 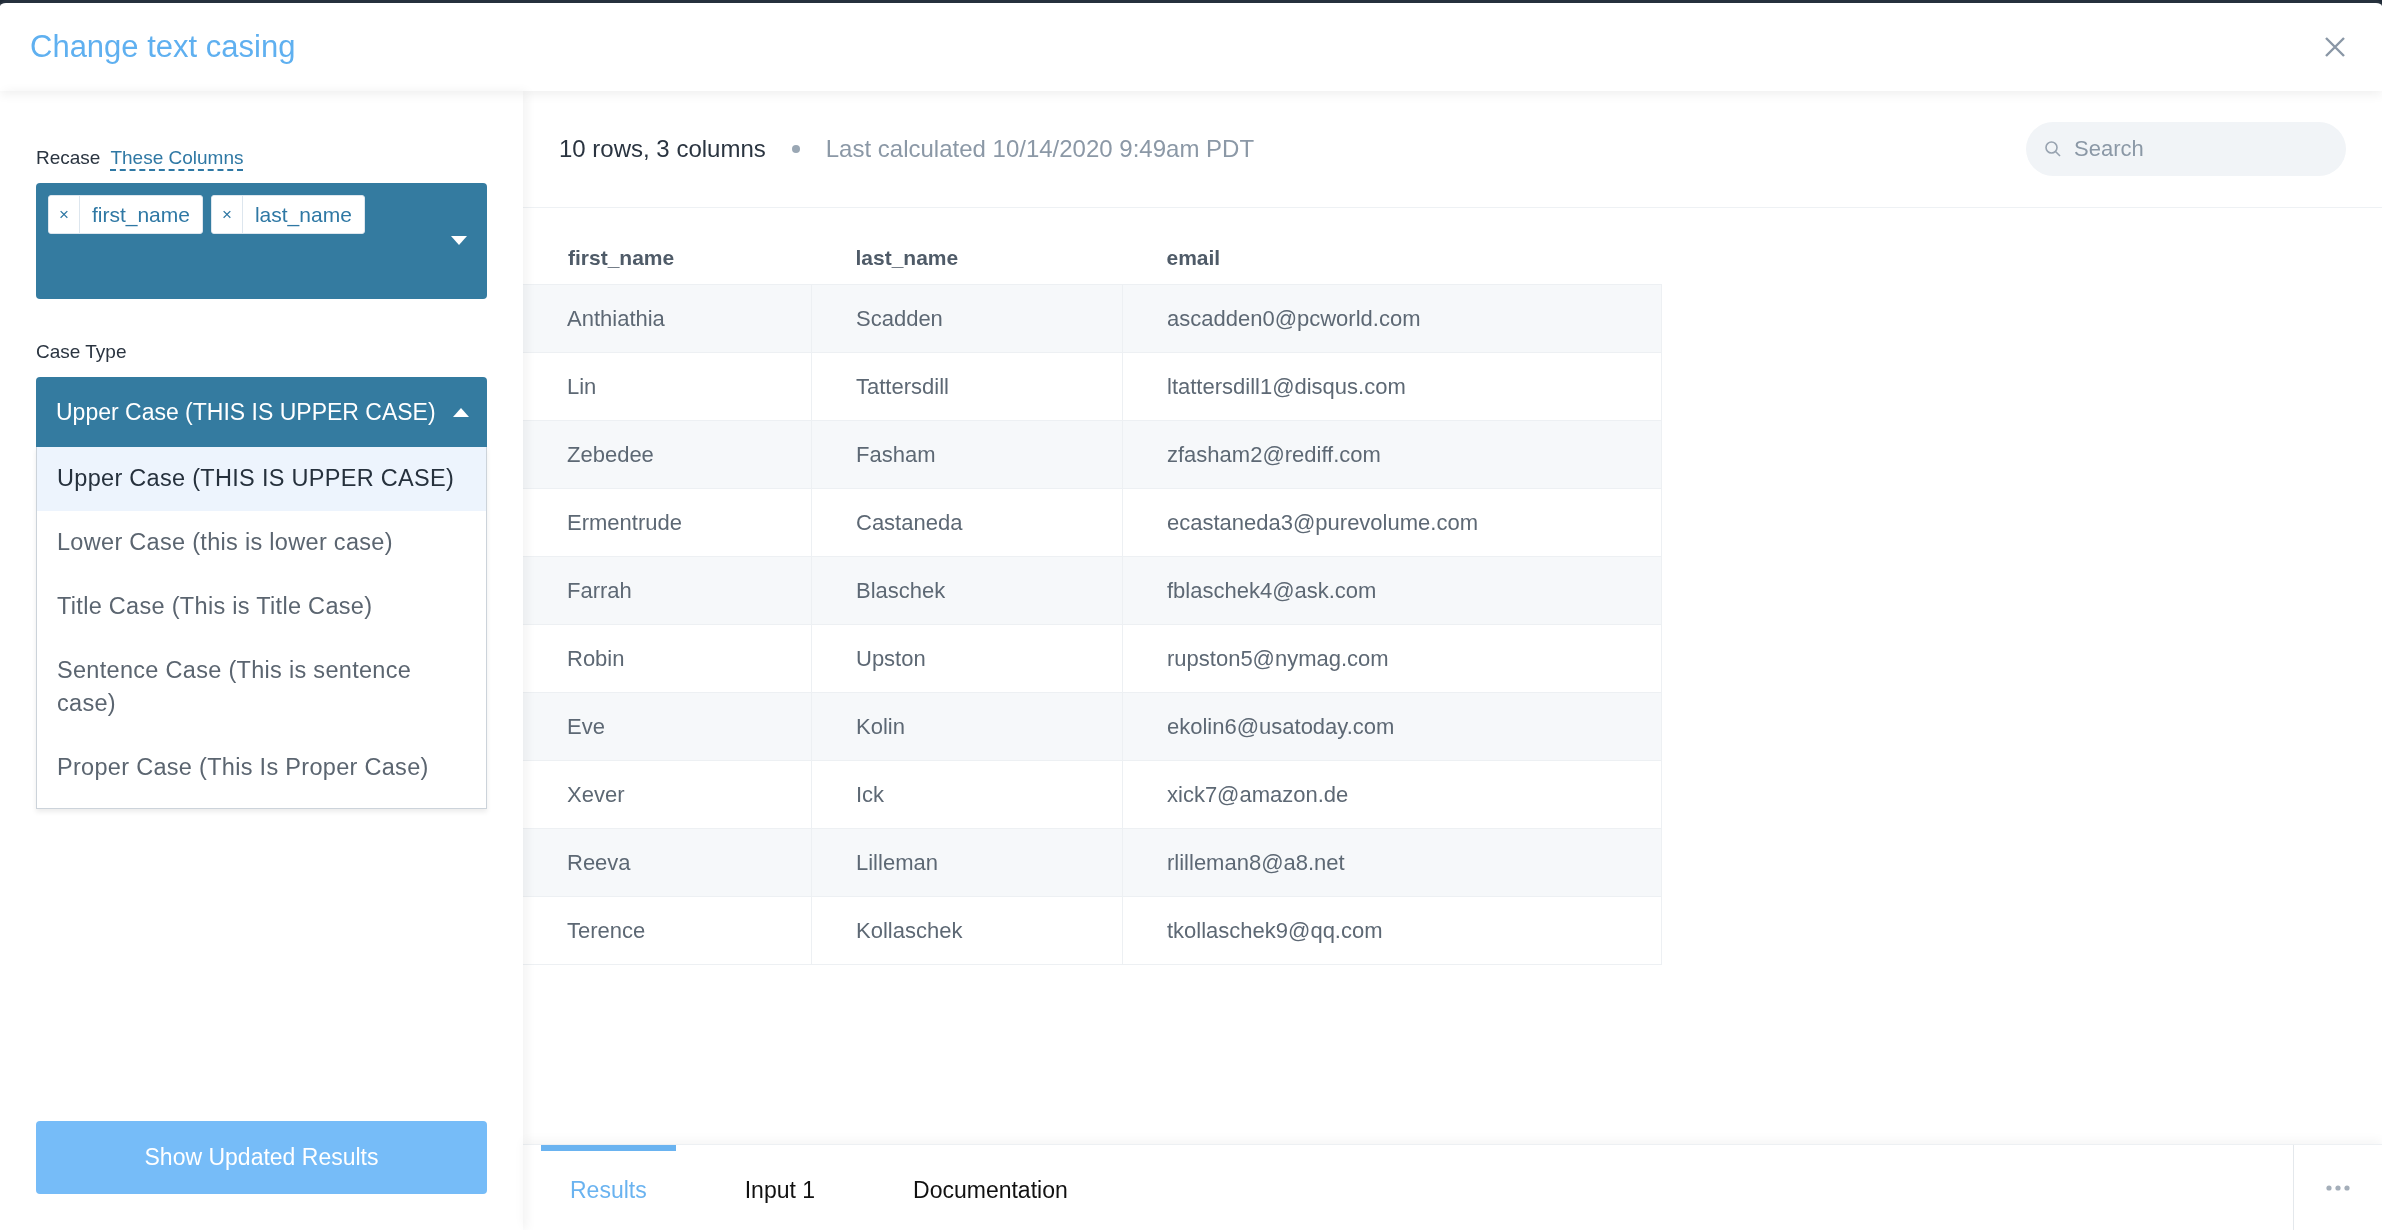 What do you see at coordinates (2338, 1187) in the screenshot?
I see `more-icon` at bounding box center [2338, 1187].